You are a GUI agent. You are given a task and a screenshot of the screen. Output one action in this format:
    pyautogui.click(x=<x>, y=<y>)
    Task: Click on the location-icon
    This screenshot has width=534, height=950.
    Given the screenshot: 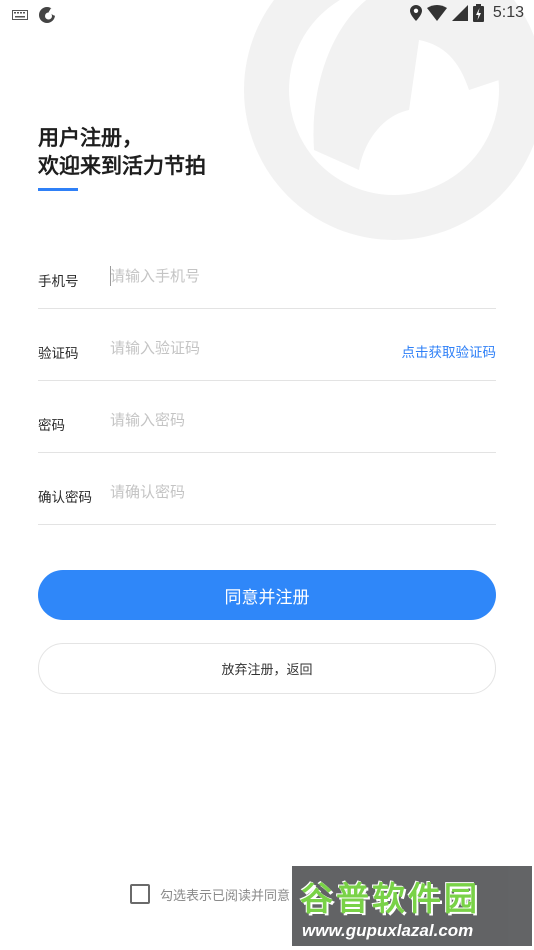 What is the action you would take?
    pyautogui.click(x=415, y=13)
    